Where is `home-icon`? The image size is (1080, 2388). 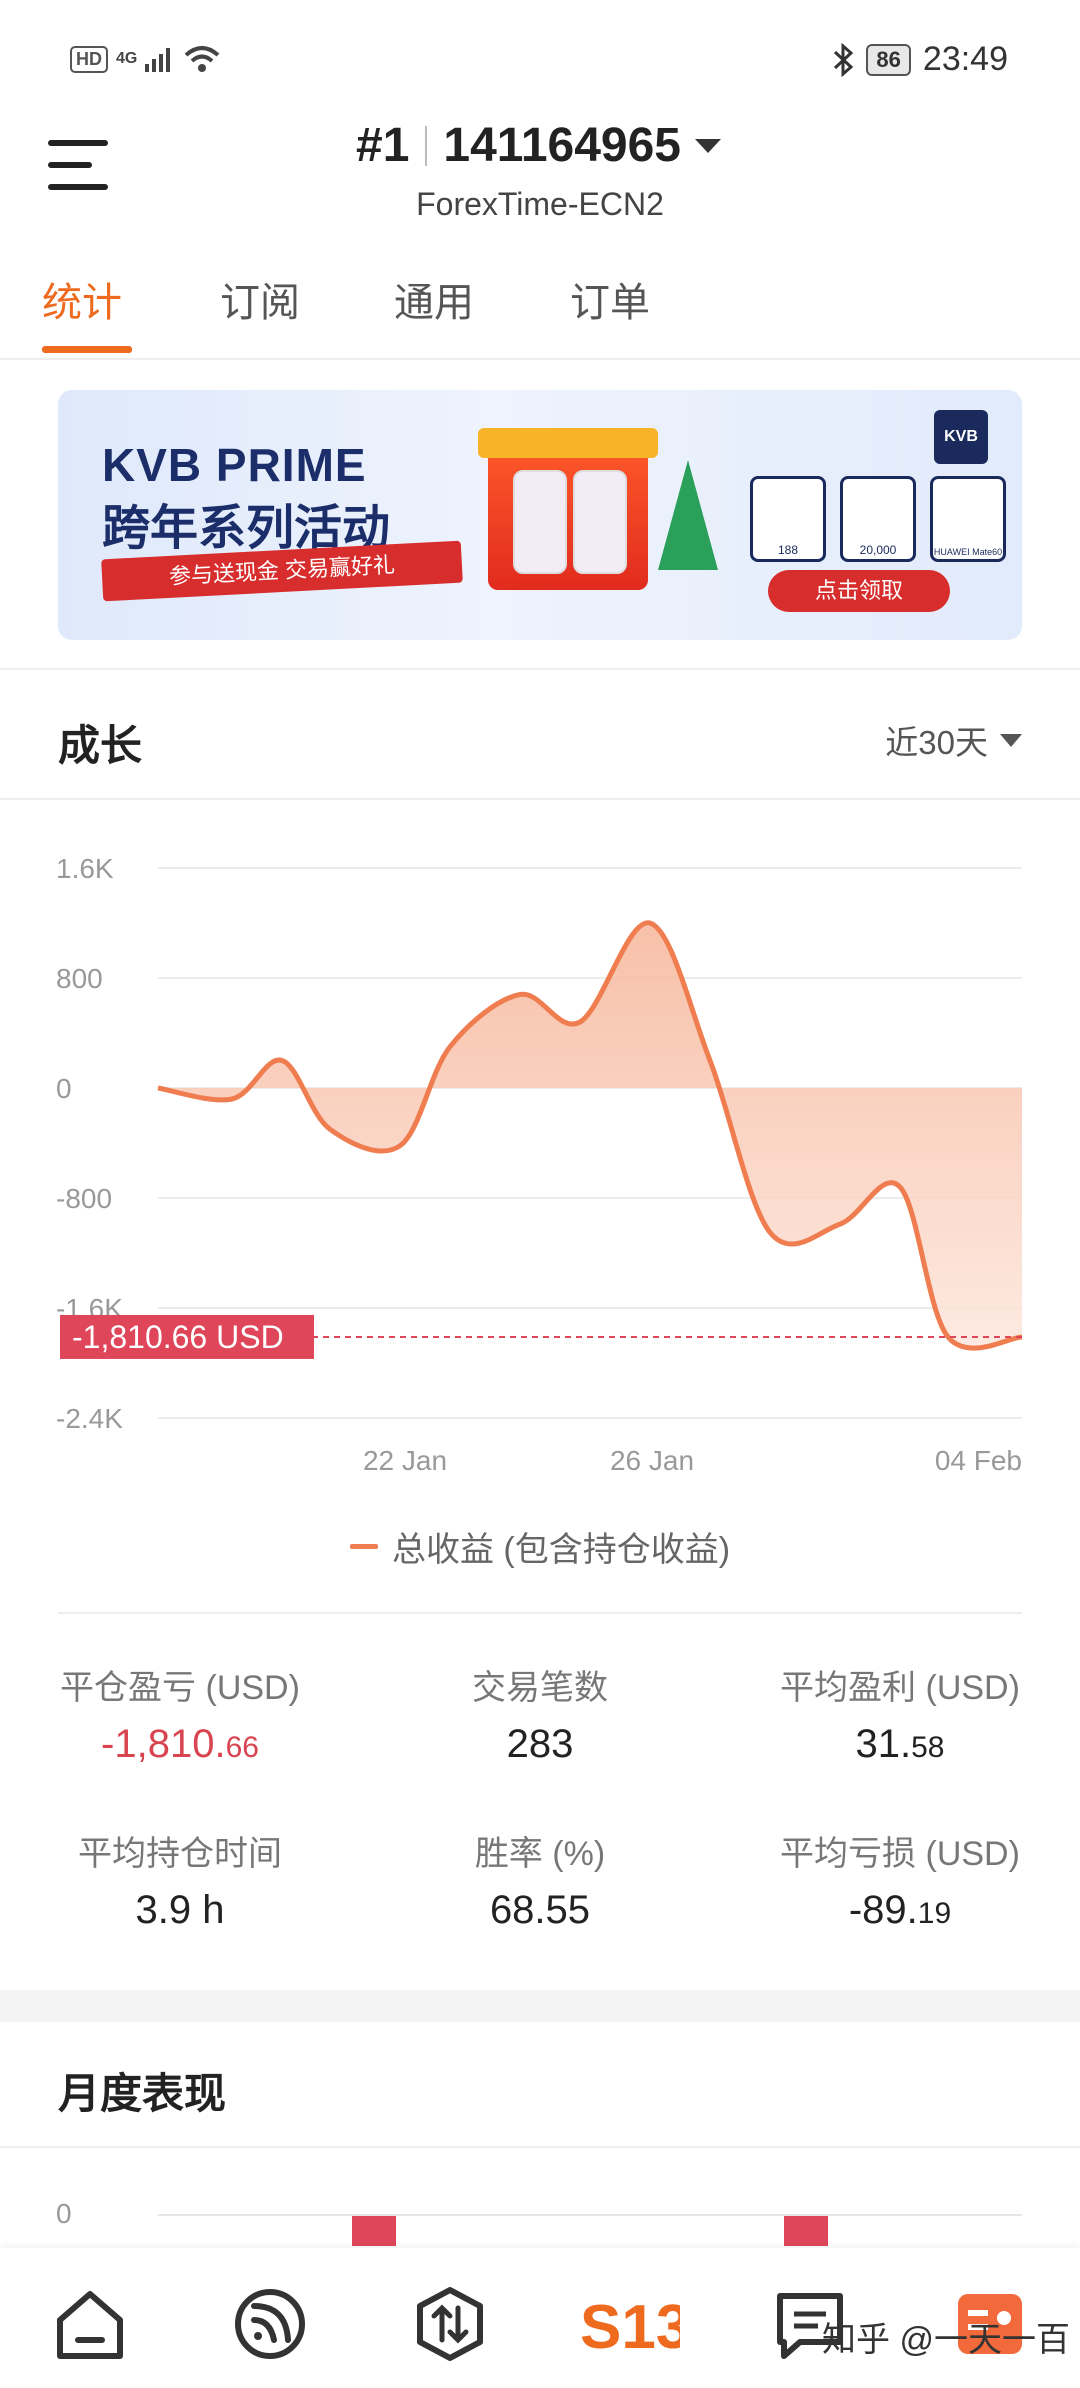
home-icon is located at coordinates (90, 2324).